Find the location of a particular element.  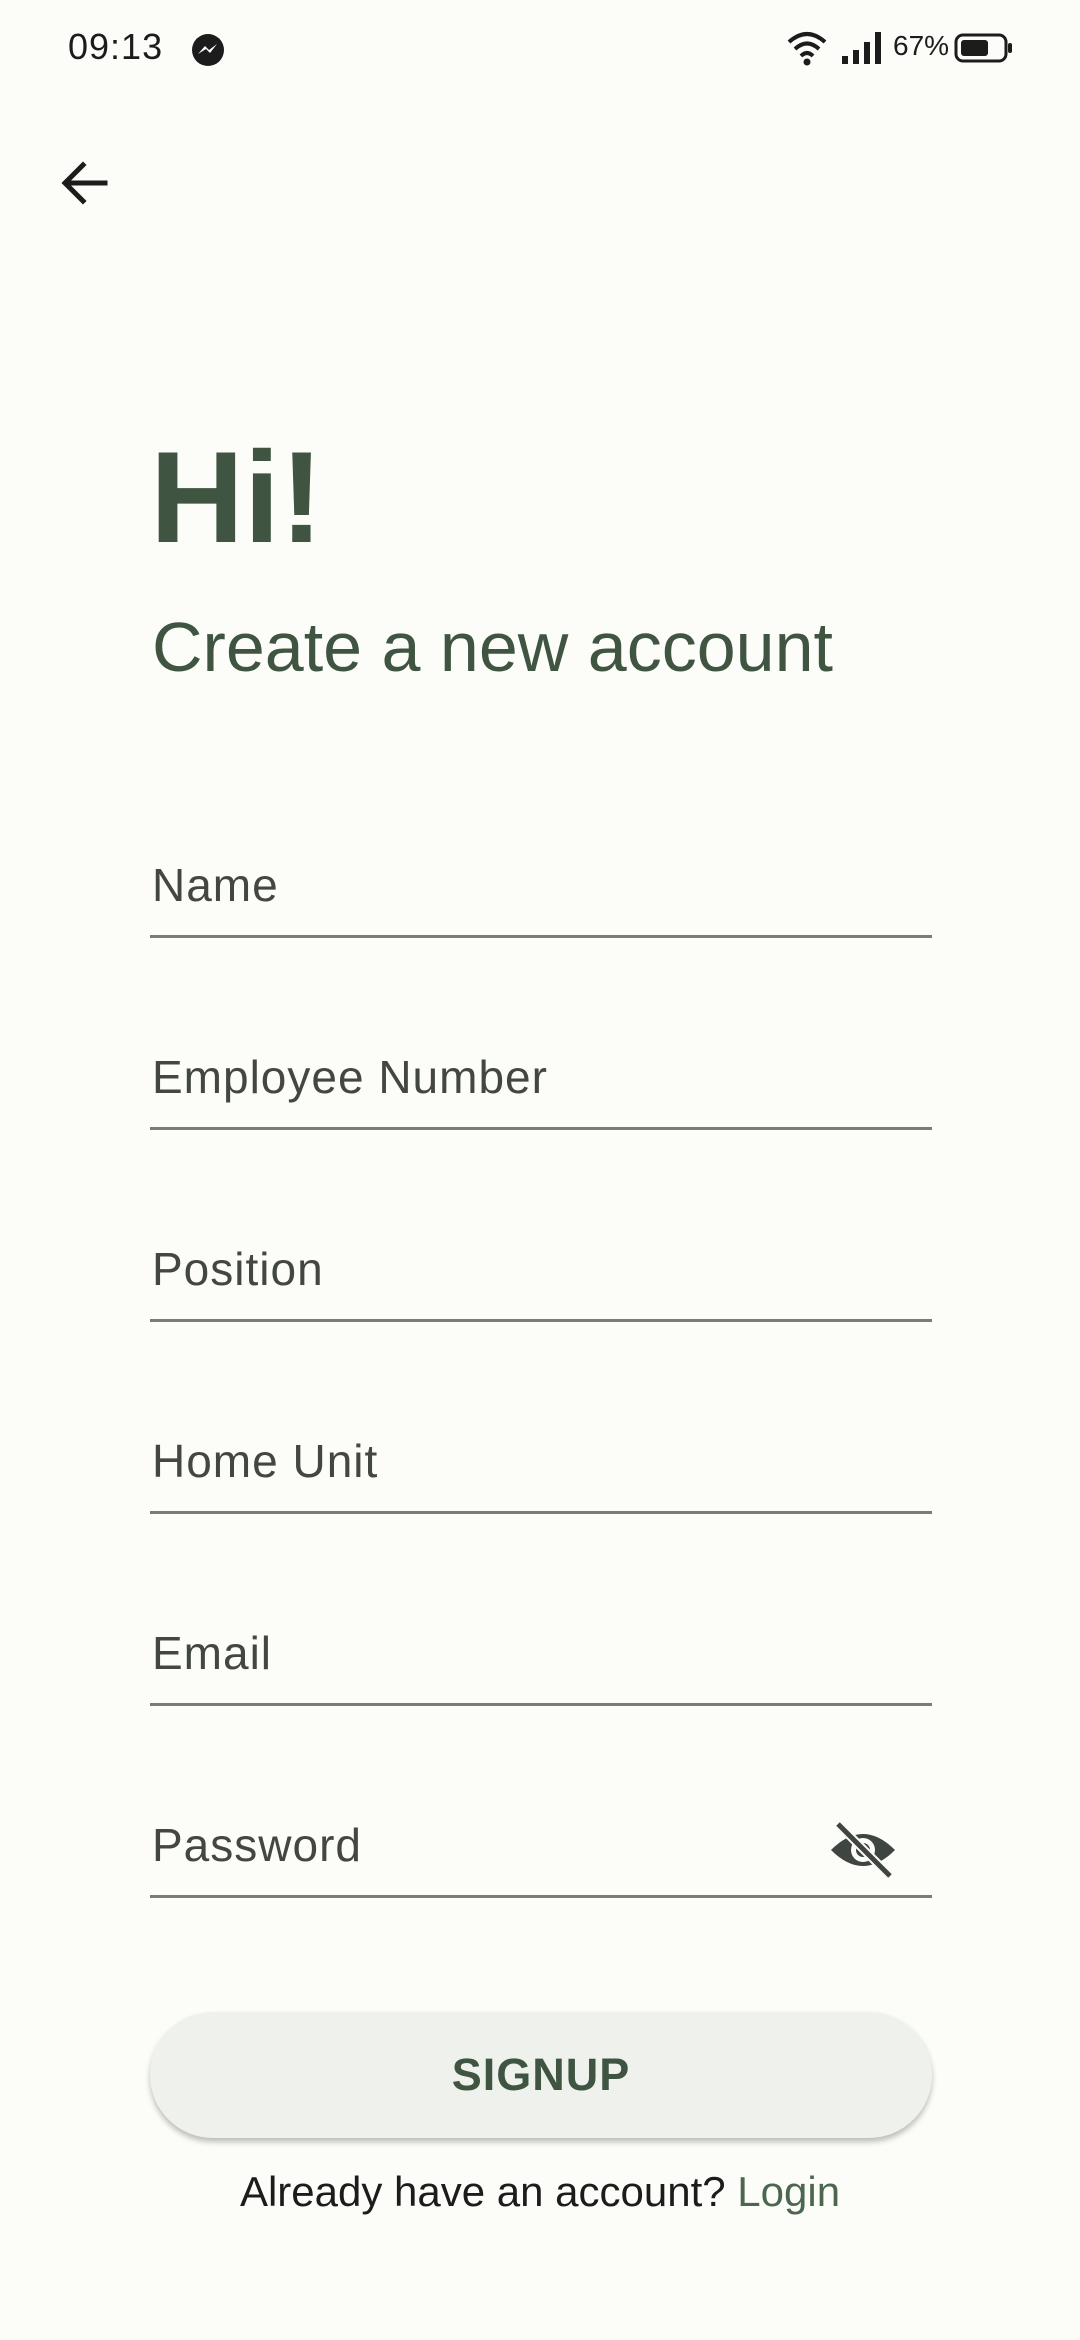

email-field: Email is located at coordinates (541, 1641).